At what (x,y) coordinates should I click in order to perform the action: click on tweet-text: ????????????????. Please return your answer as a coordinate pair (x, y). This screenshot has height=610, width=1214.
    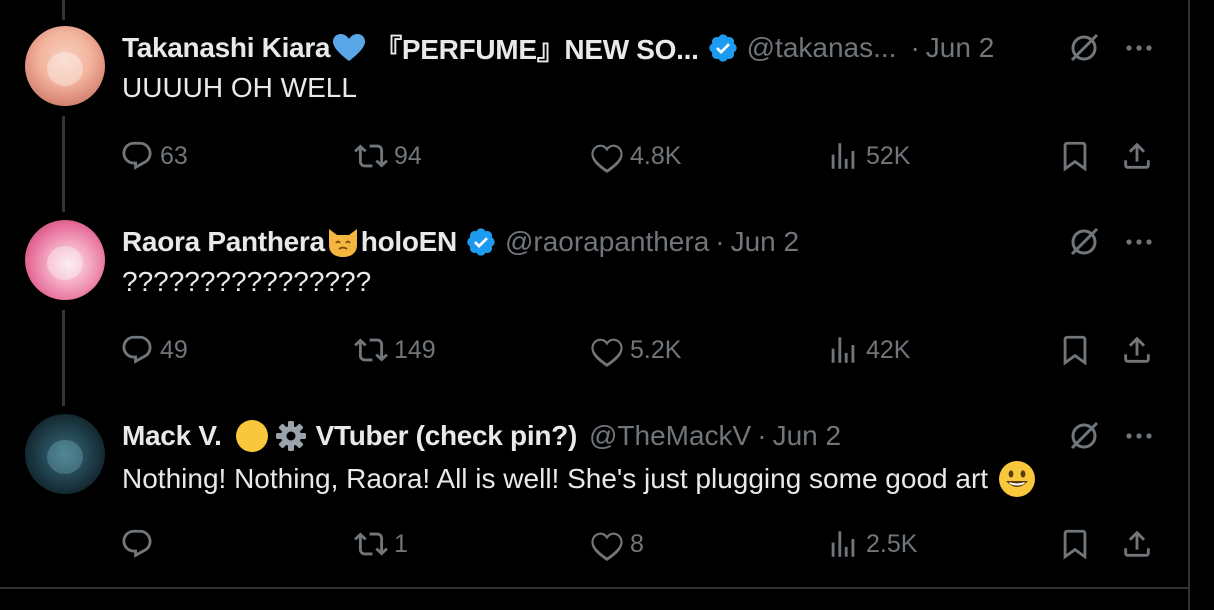
    Looking at the image, I should click on (246, 282).